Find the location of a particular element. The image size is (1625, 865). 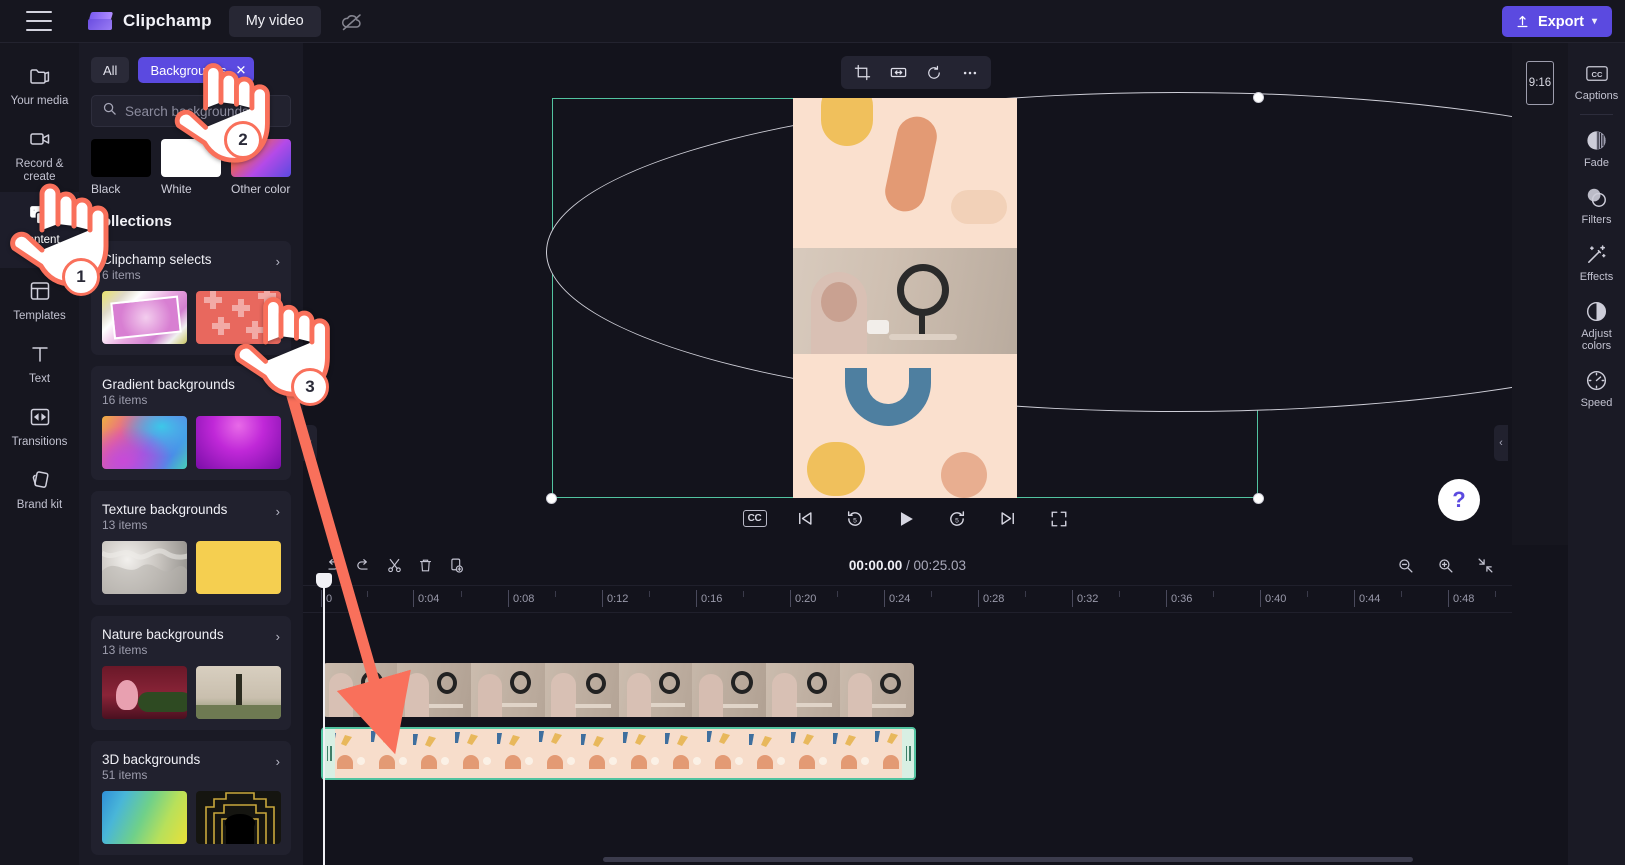

crop-icon is located at coordinates (862, 73).